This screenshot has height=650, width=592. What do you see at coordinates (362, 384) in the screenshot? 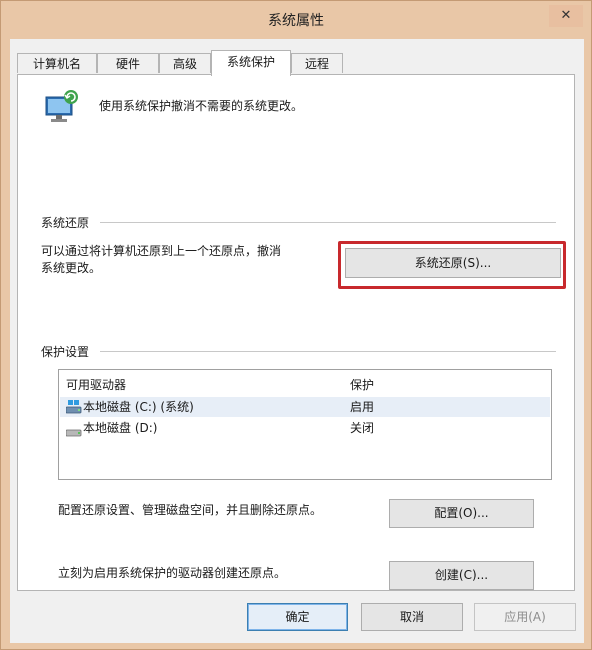
I see `column-header-protection: 保护` at bounding box center [362, 384].